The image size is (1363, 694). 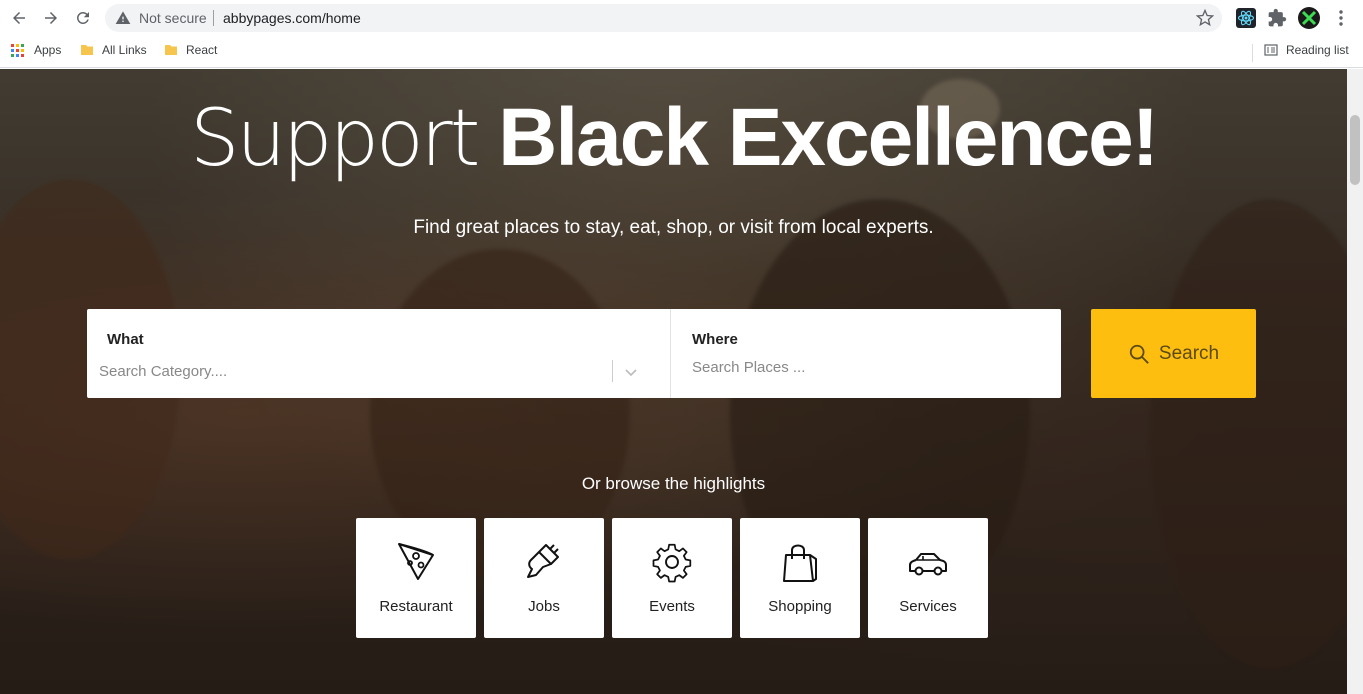 What do you see at coordinates (123, 17) in the screenshot?
I see `warning-icon` at bounding box center [123, 17].